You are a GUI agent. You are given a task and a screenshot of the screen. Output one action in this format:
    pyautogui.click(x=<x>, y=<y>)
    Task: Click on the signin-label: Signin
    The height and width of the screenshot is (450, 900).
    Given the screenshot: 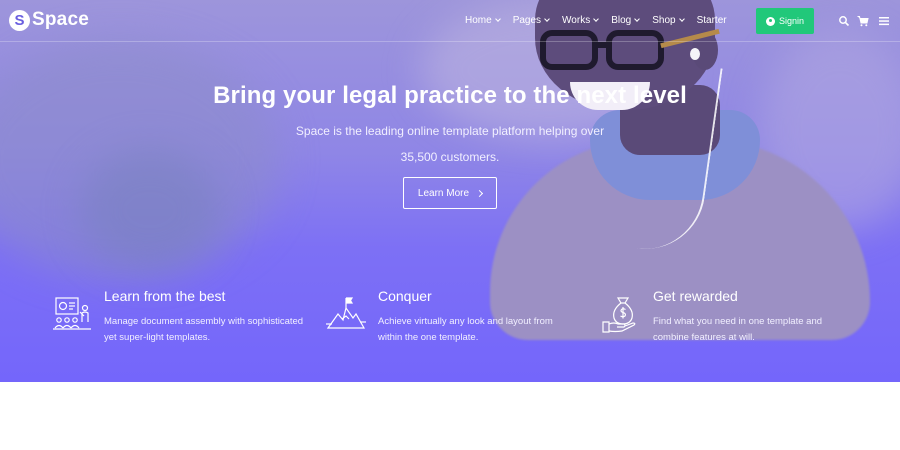 What is the action you would take?
    pyautogui.click(x=791, y=21)
    